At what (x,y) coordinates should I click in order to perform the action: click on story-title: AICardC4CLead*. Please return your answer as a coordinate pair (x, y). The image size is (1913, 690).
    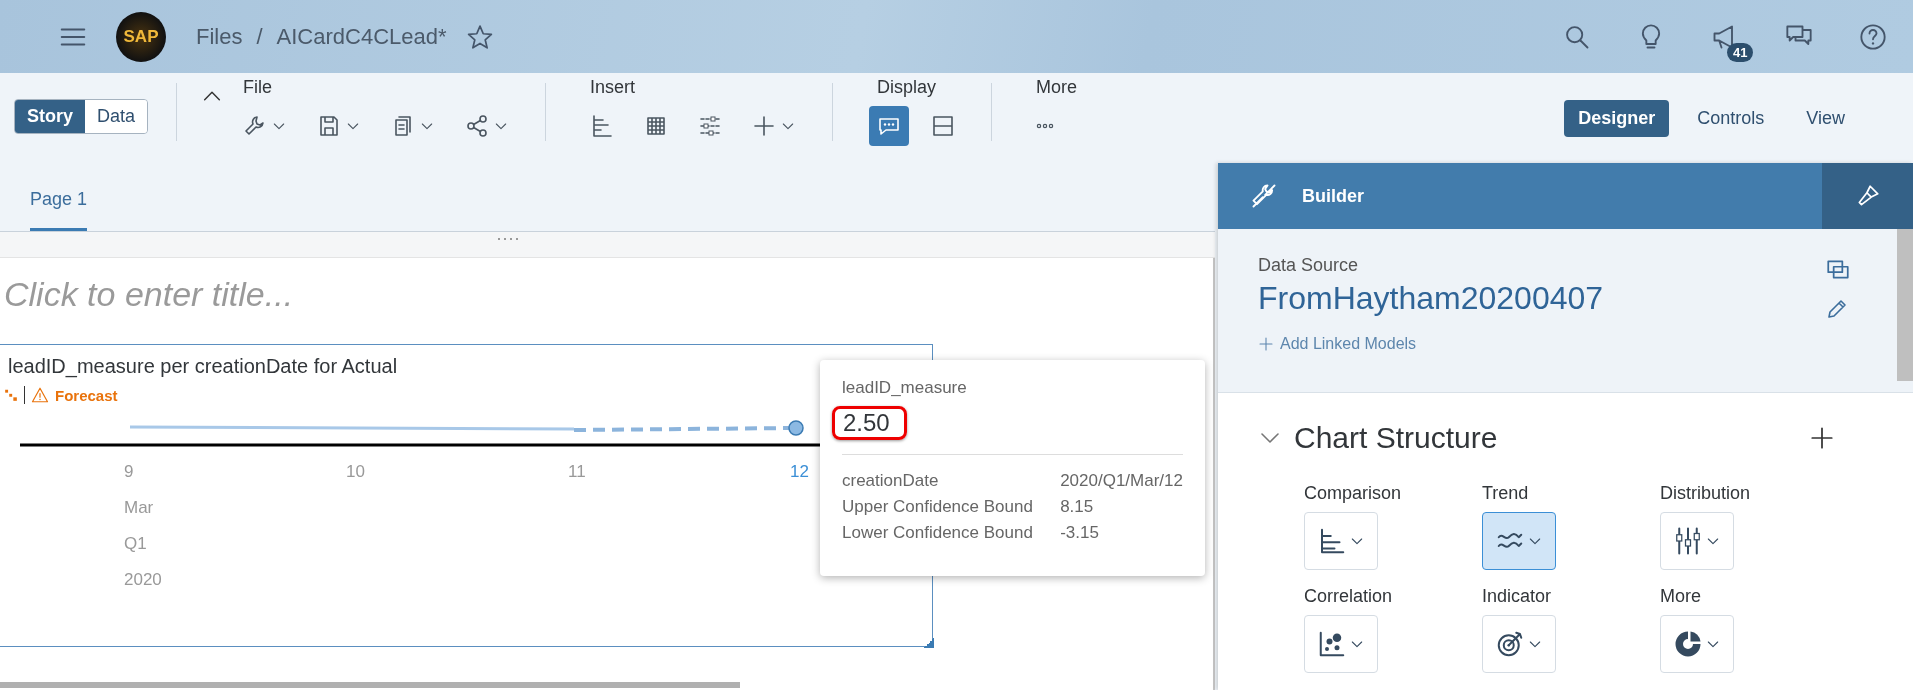
    Looking at the image, I should click on (361, 36).